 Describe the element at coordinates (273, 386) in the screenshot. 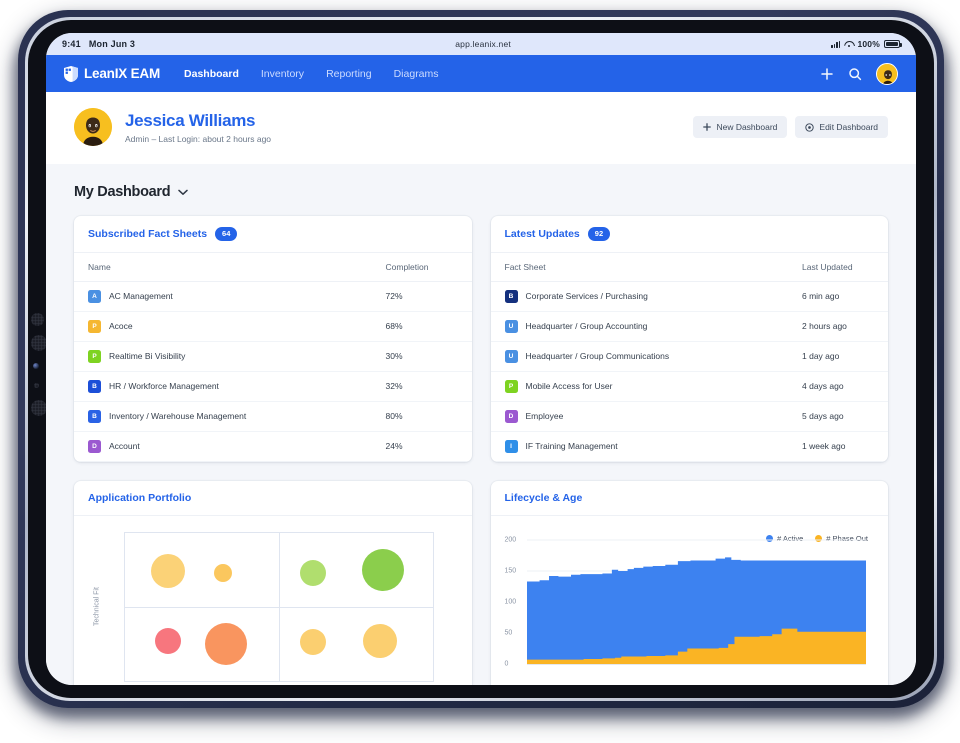

I see `table-row: B HR / Workforce Management 32%` at that location.